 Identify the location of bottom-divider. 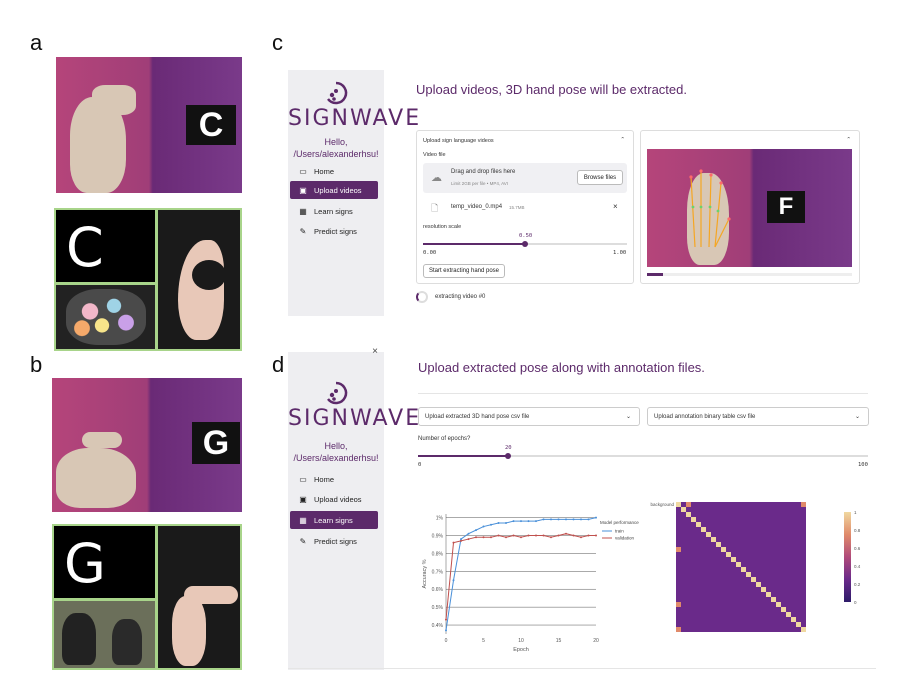
(582, 668).